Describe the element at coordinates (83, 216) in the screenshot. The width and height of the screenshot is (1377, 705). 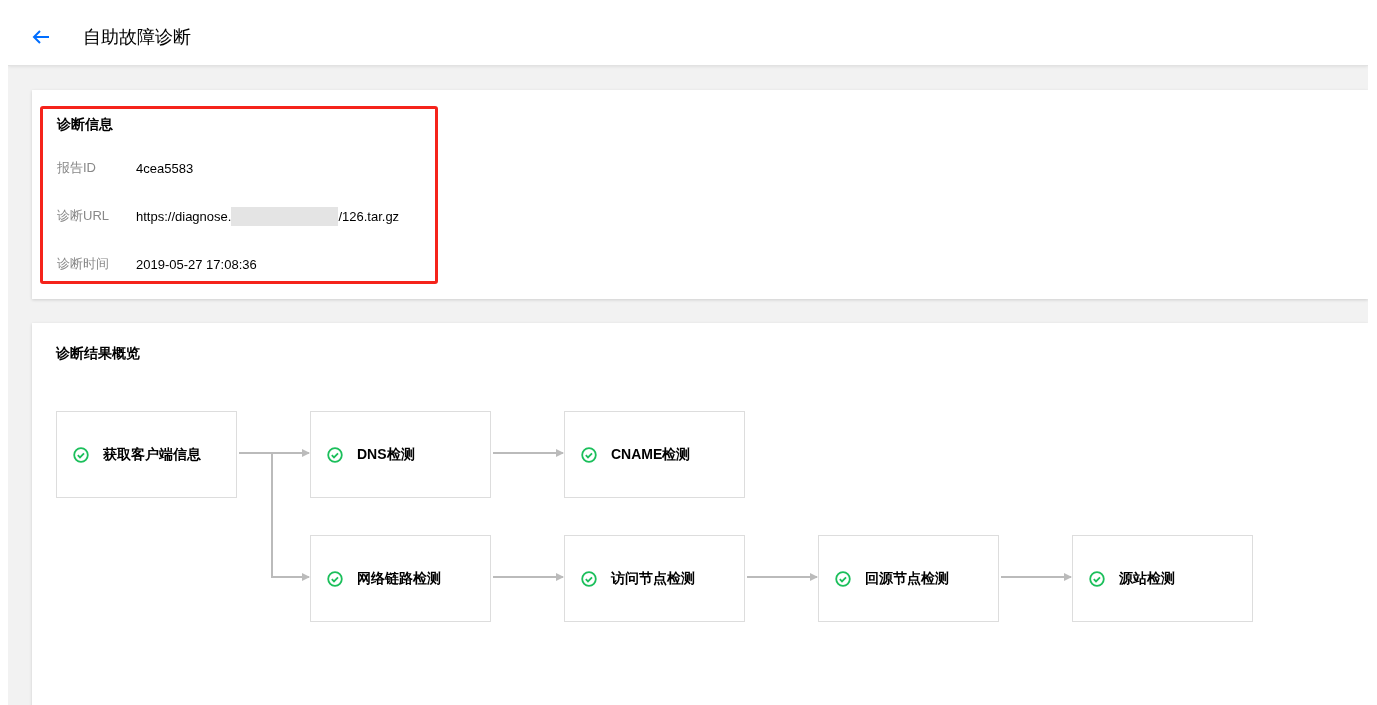
I see `field-label: 诊断URL` at that location.